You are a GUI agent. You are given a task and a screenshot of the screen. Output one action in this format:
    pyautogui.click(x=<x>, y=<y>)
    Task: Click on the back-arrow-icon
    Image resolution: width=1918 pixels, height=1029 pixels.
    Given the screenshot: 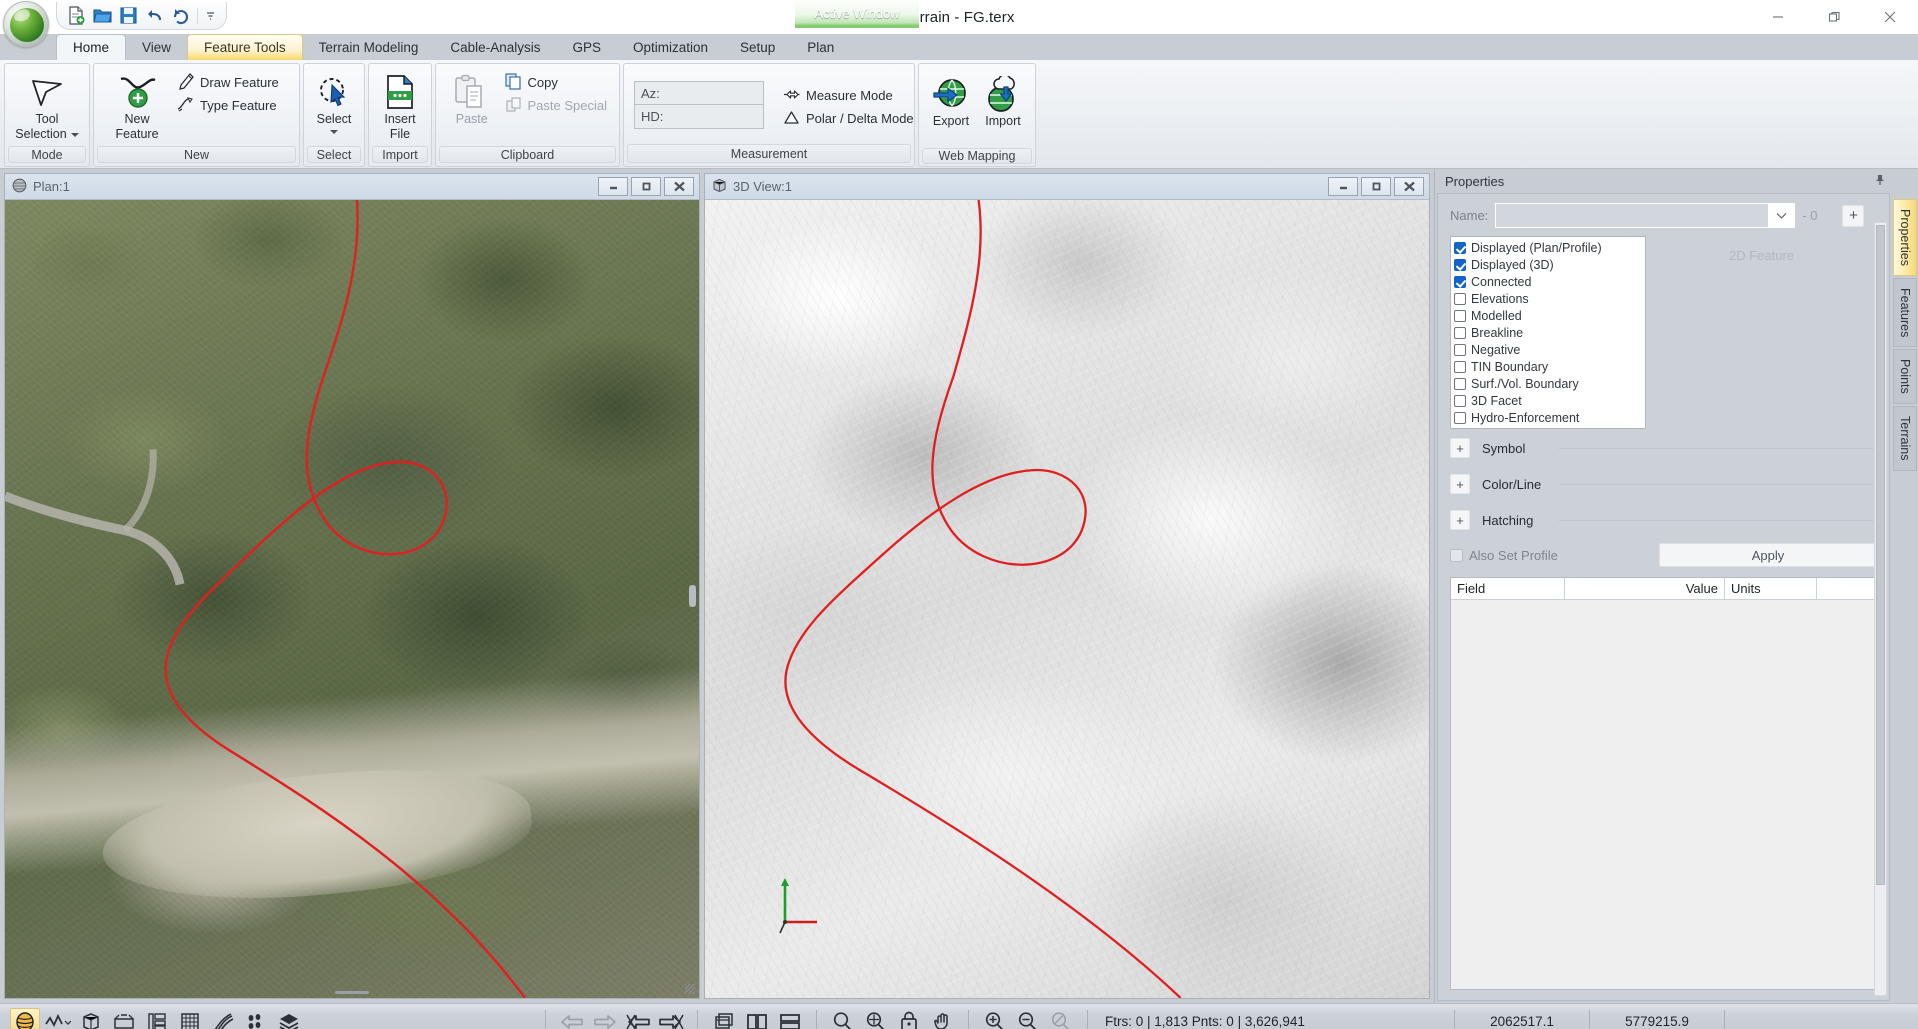 What is the action you would take?
    pyautogui.click(x=572, y=1018)
    